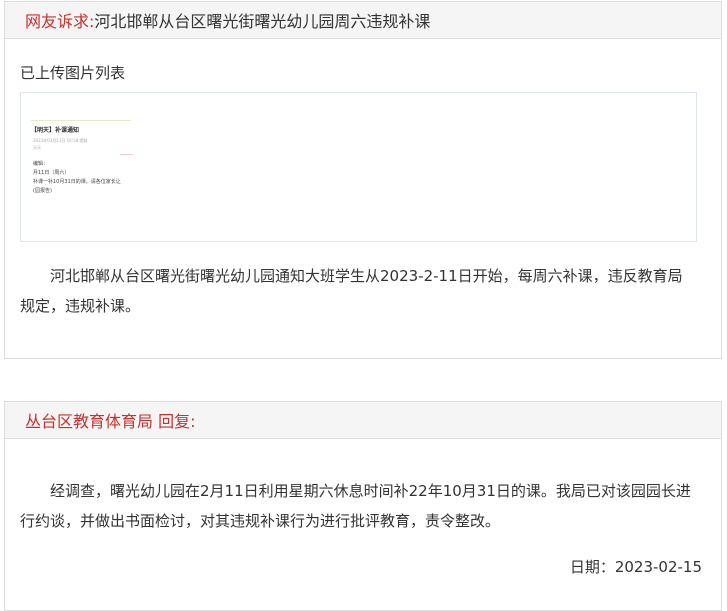 The image size is (727, 611). What do you see at coordinates (42, 191) in the screenshot?
I see `thumbnail-line: (园报告)` at bounding box center [42, 191].